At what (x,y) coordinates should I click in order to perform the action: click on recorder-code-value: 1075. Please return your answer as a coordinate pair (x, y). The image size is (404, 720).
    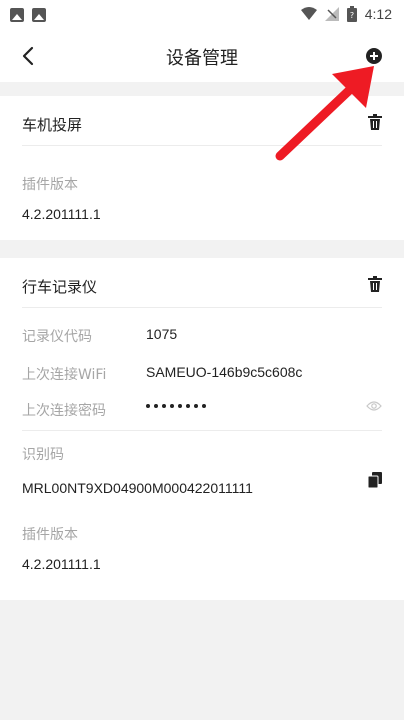
    Looking at the image, I should click on (162, 334).